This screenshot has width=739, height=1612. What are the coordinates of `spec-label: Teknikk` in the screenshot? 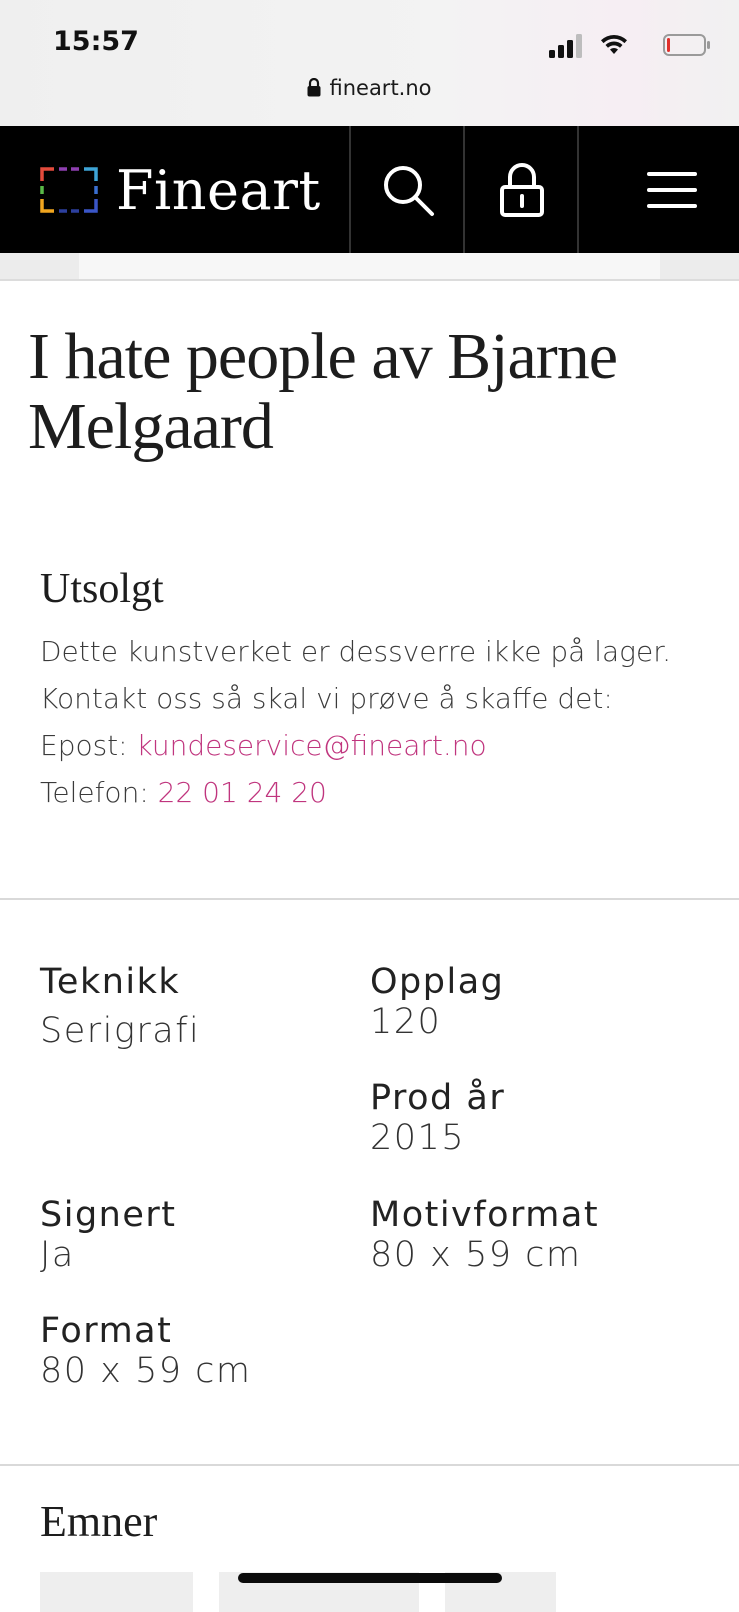 It's located at (110, 982).